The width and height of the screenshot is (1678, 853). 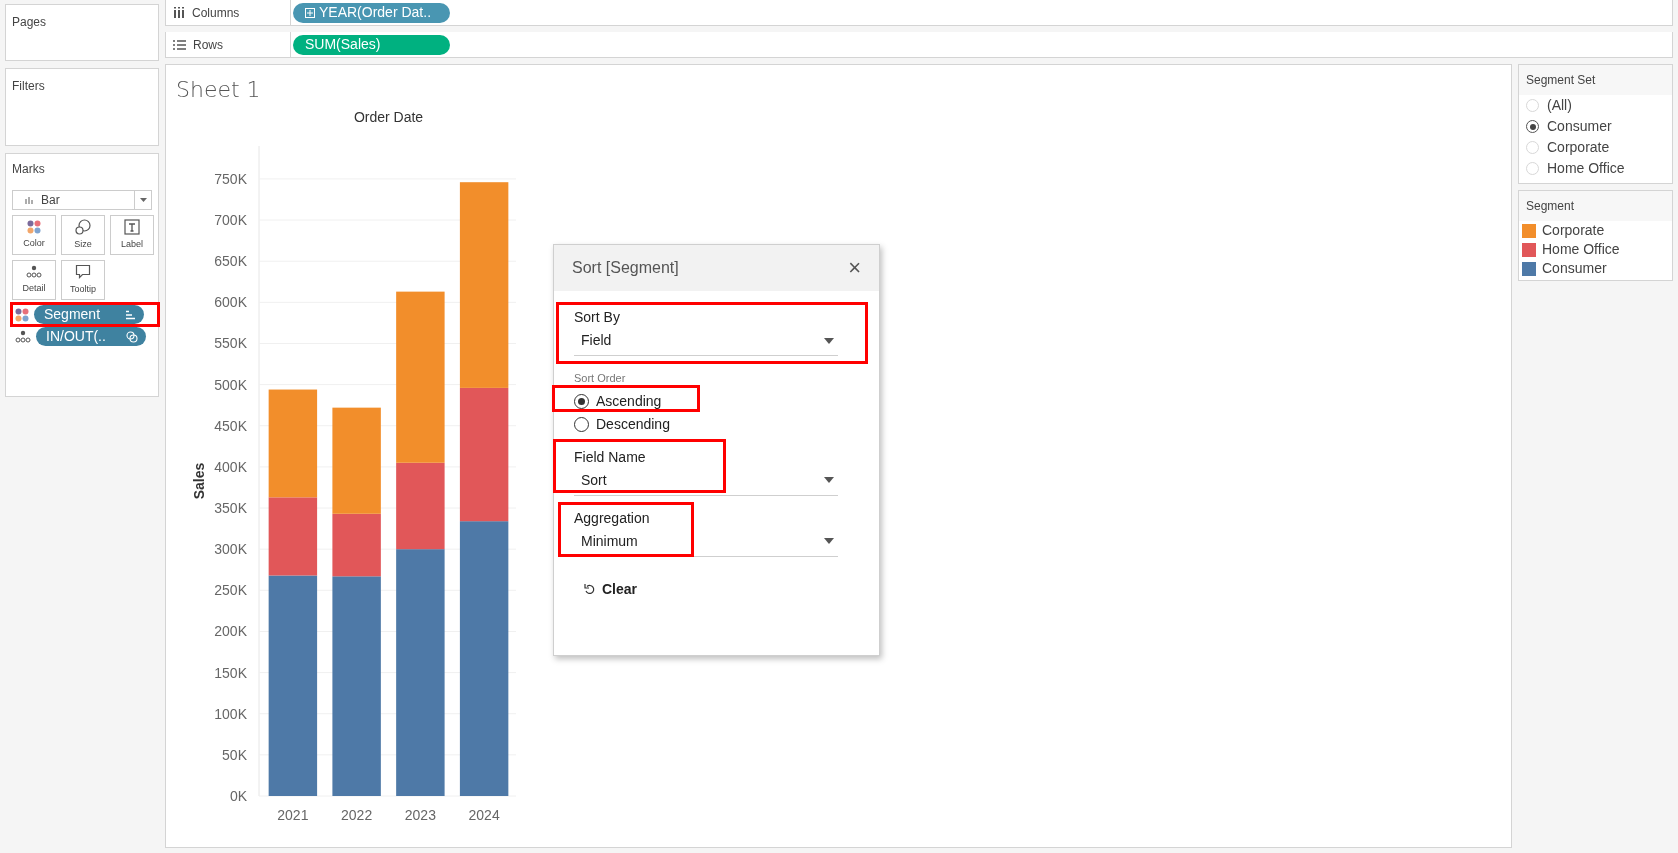 I want to click on axis-tick-label: 0K, so click(x=238, y=796).